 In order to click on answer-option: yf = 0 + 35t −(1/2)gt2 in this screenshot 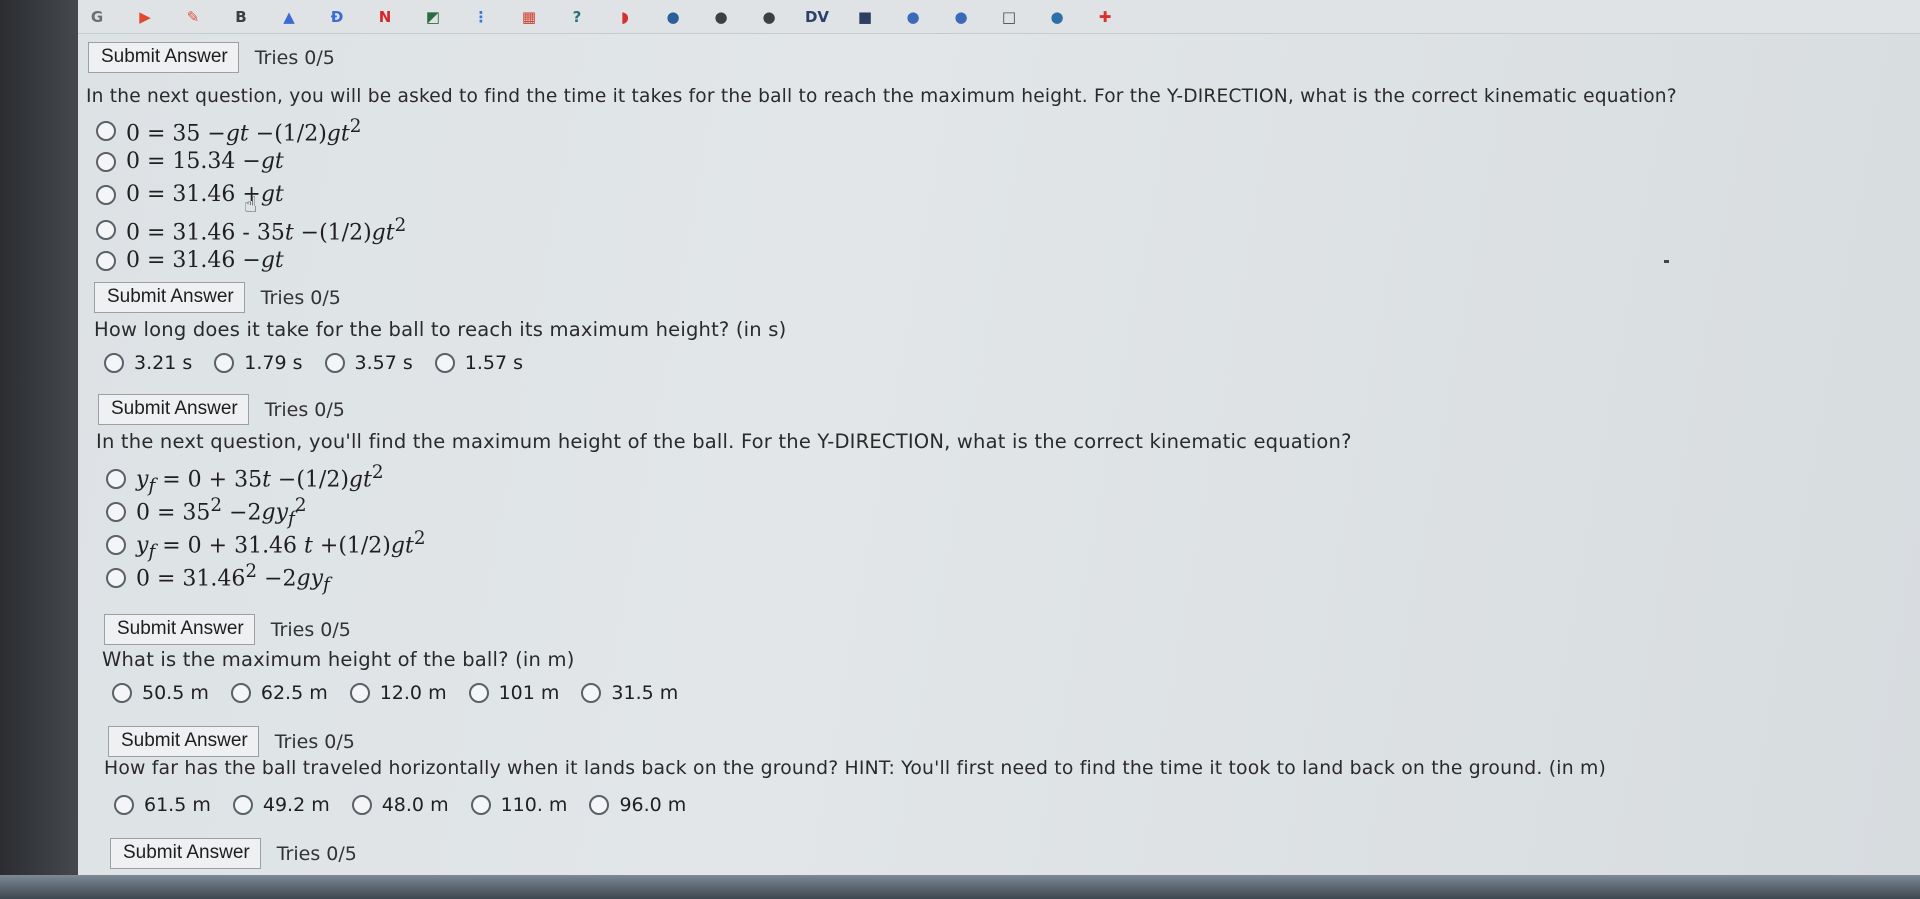, I will do `click(245, 479)`.